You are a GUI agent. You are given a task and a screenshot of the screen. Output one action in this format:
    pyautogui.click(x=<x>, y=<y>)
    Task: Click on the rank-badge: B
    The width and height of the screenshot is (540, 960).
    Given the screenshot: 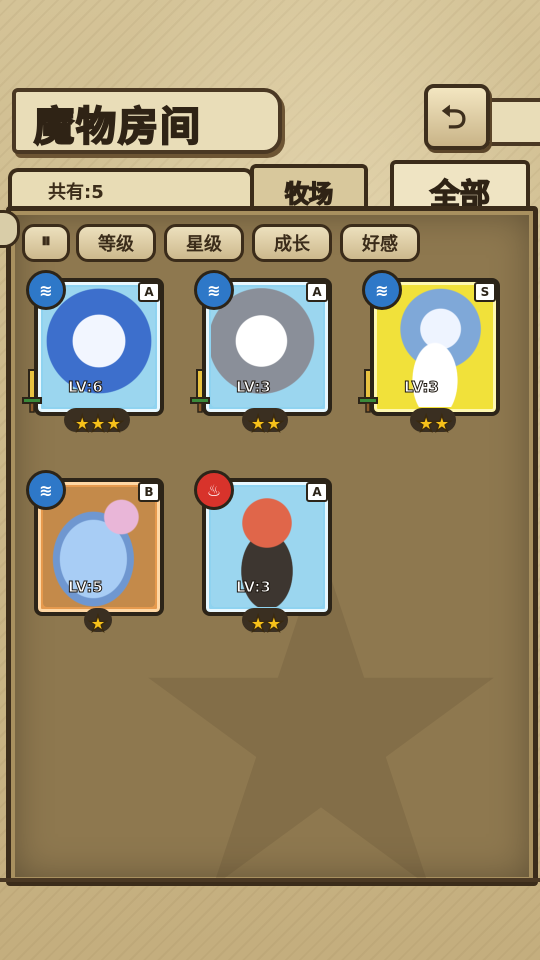 What is the action you would take?
    pyautogui.click(x=149, y=492)
    